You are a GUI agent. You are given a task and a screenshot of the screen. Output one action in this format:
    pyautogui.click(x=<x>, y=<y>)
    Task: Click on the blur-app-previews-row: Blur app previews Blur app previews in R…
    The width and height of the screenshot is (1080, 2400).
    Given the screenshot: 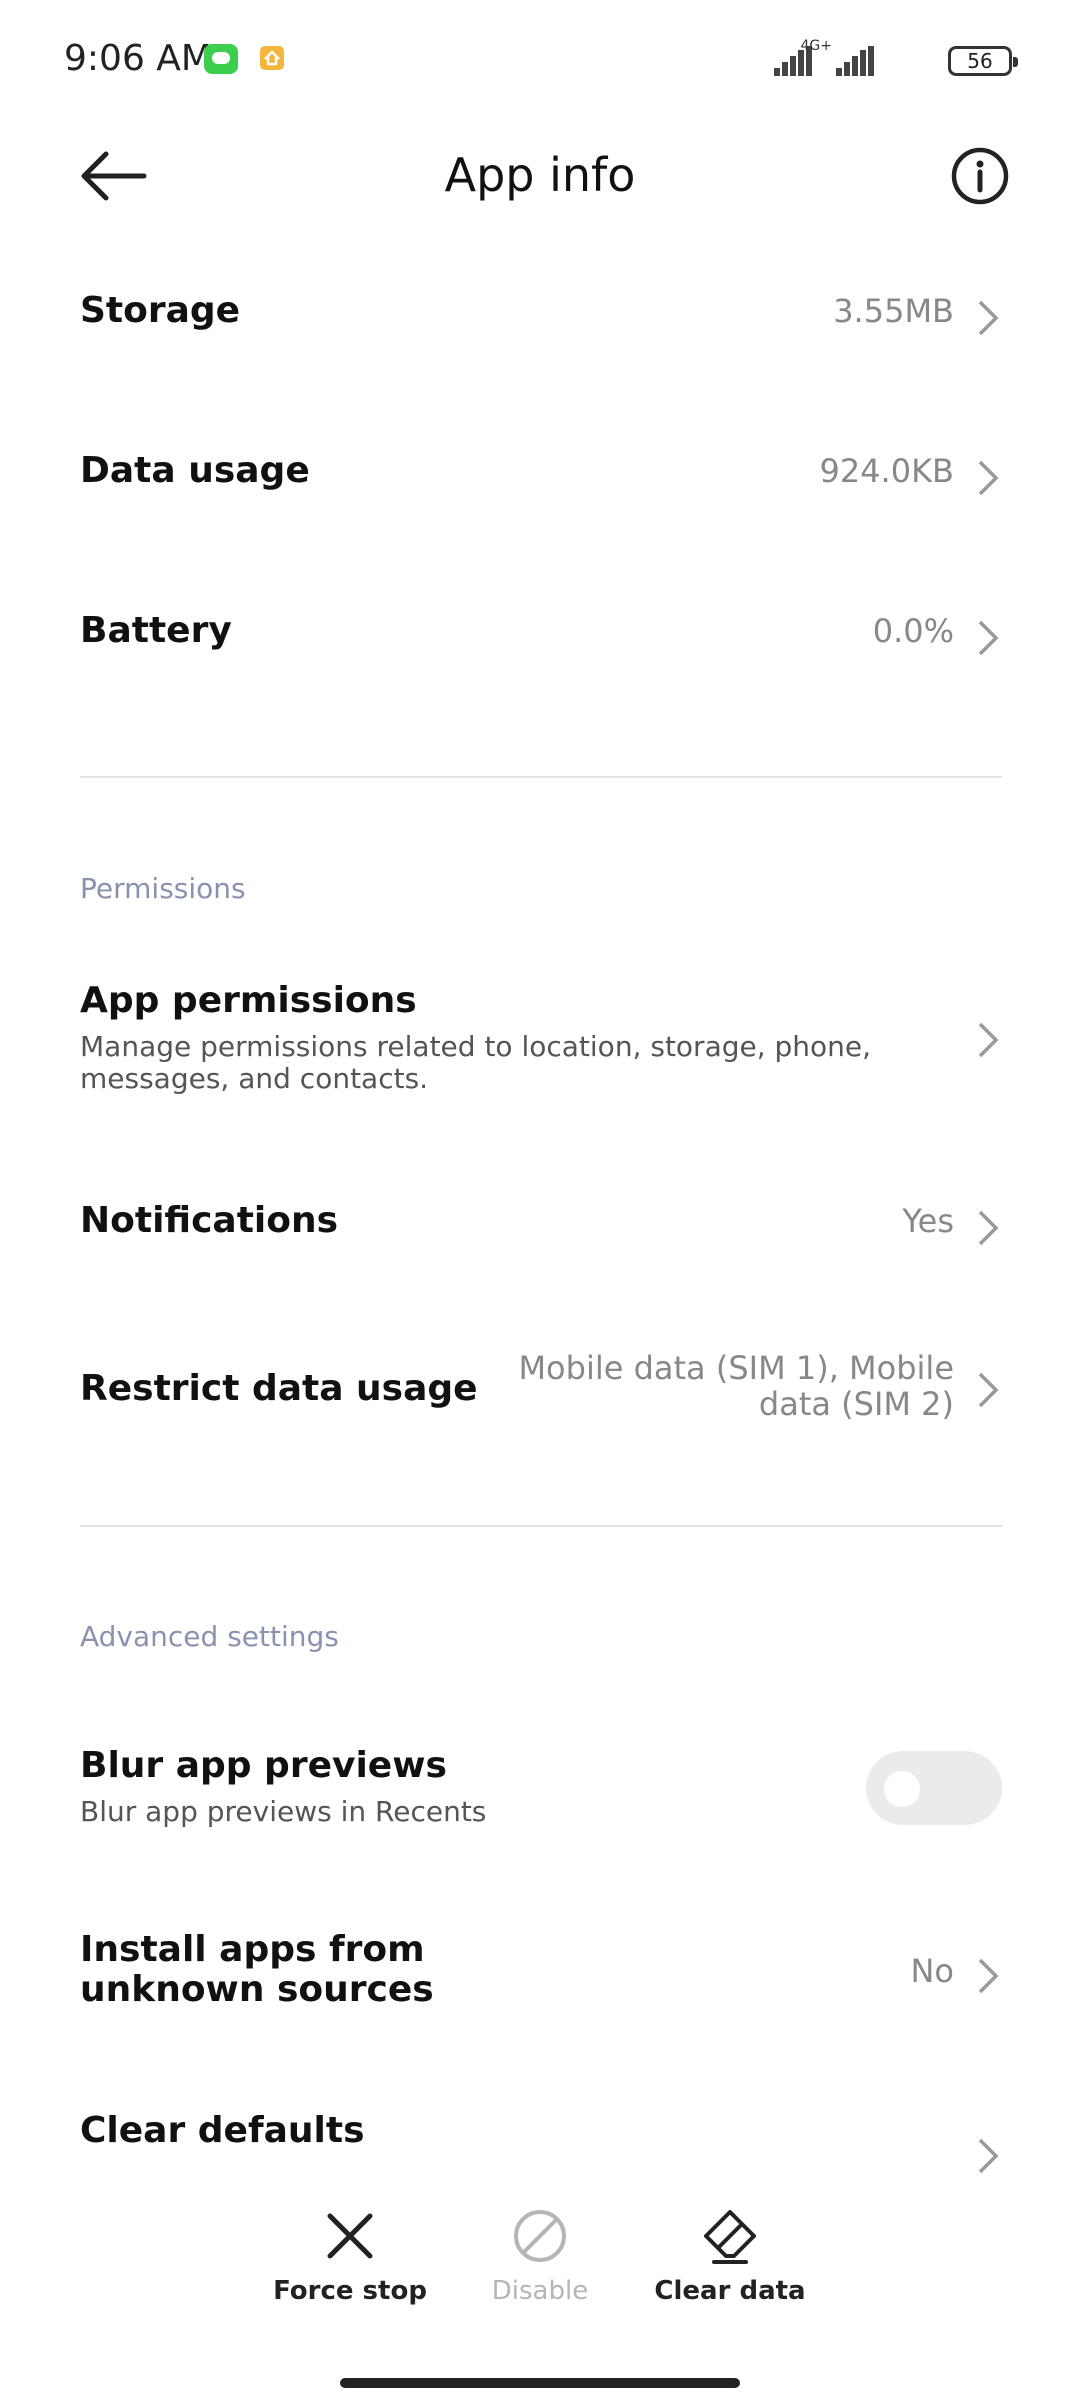 What is the action you would take?
    pyautogui.click(x=541, y=1795)
    